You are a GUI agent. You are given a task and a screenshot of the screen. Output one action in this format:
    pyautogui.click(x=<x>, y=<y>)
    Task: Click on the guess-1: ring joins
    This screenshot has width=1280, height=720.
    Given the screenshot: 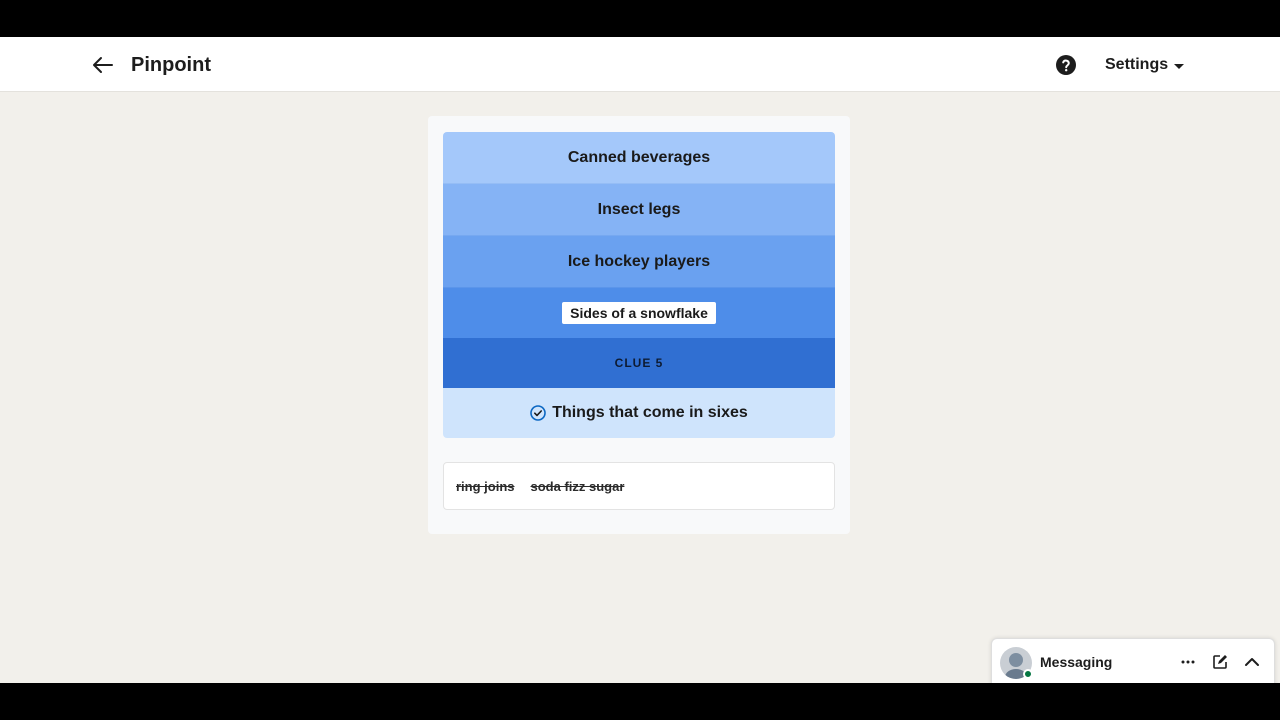 What is the action you would take?
    pyautogui.click(x=485, y=486)
    